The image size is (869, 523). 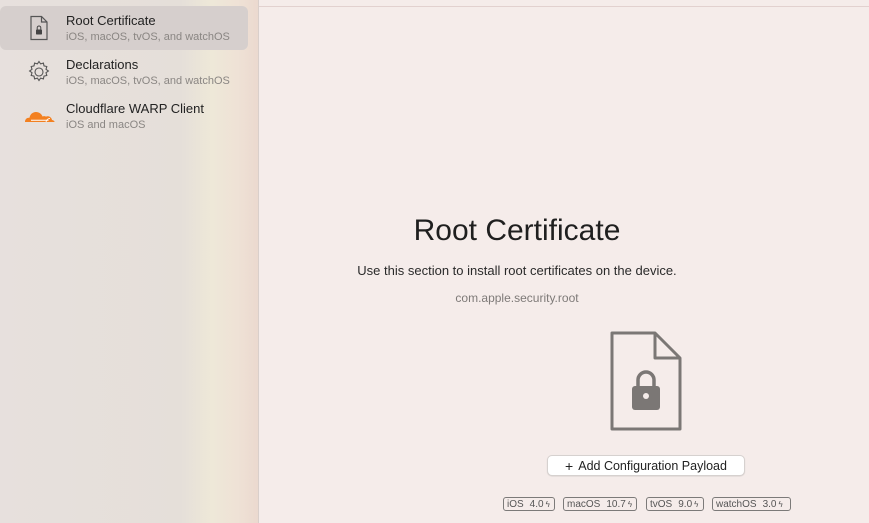 I want to click on platform-version: 9.0, so click(x=685, y=504).